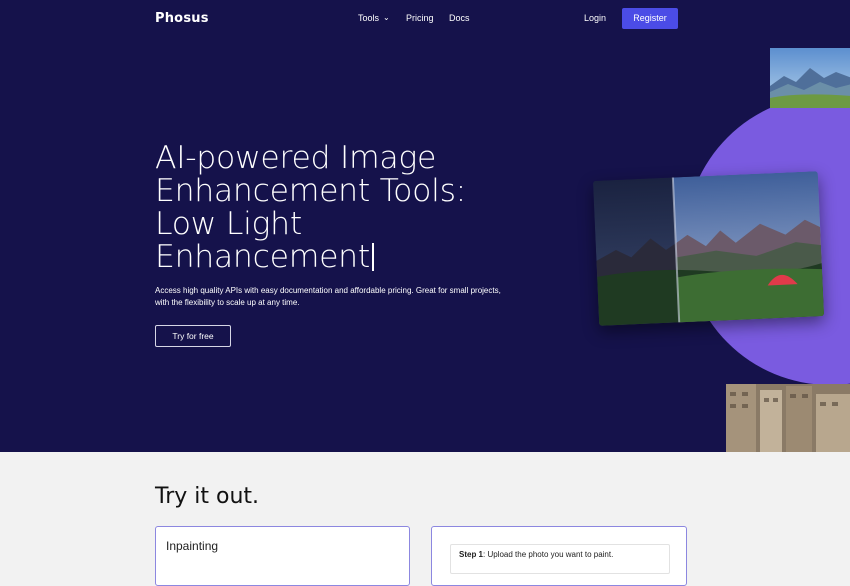  I want to click on tool-name: Inpainting, so click(192, 546).